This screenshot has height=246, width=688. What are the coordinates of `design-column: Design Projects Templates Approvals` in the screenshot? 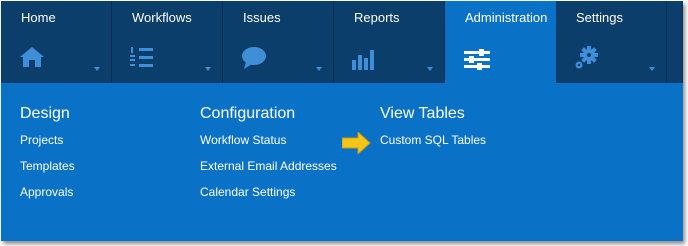 It's located at (47, 158).